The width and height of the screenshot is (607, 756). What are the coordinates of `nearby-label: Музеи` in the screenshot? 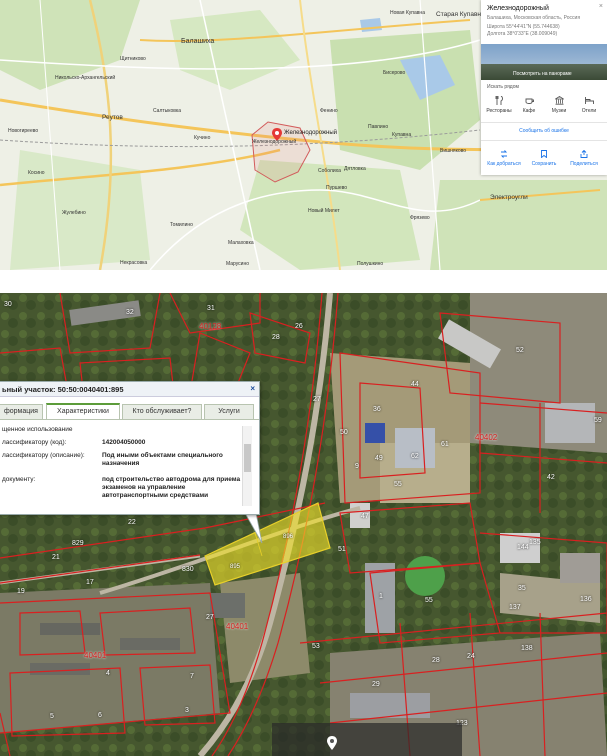 It's located at (559, 111).